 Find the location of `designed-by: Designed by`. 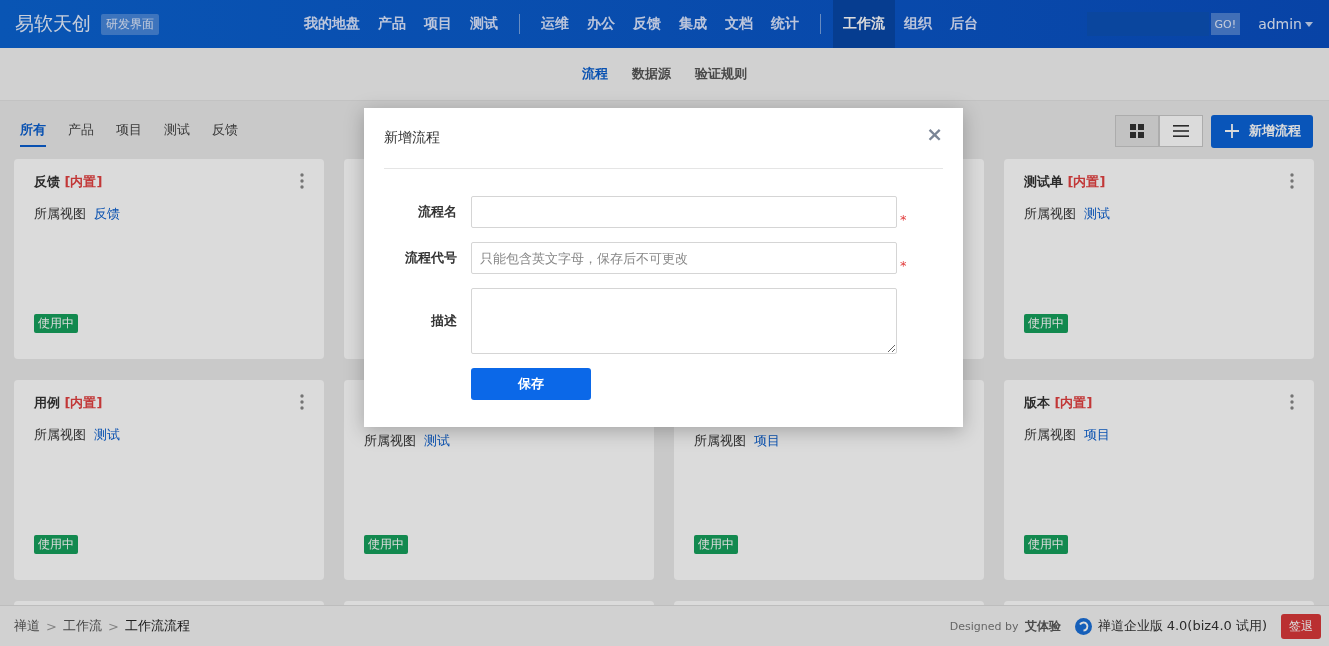

designed-by: Designed by is located at coordinates (984, 626).